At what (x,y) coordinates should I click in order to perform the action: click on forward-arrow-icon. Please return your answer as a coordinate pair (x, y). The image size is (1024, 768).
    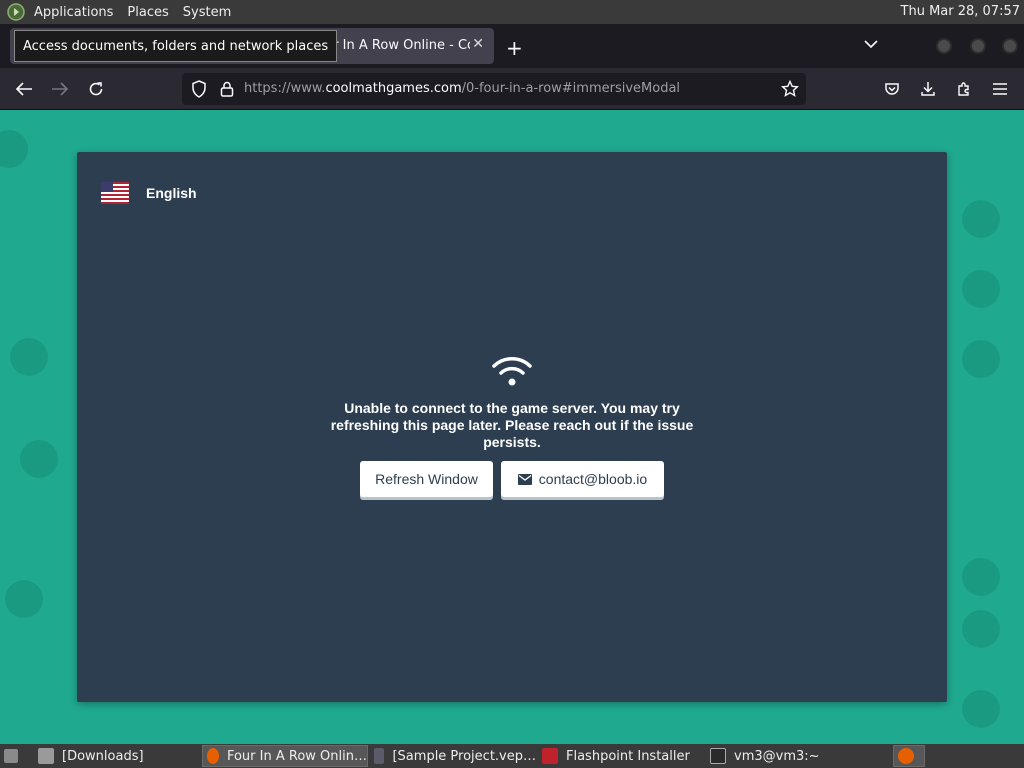
    Looking at the image, I should click on (60, 89).